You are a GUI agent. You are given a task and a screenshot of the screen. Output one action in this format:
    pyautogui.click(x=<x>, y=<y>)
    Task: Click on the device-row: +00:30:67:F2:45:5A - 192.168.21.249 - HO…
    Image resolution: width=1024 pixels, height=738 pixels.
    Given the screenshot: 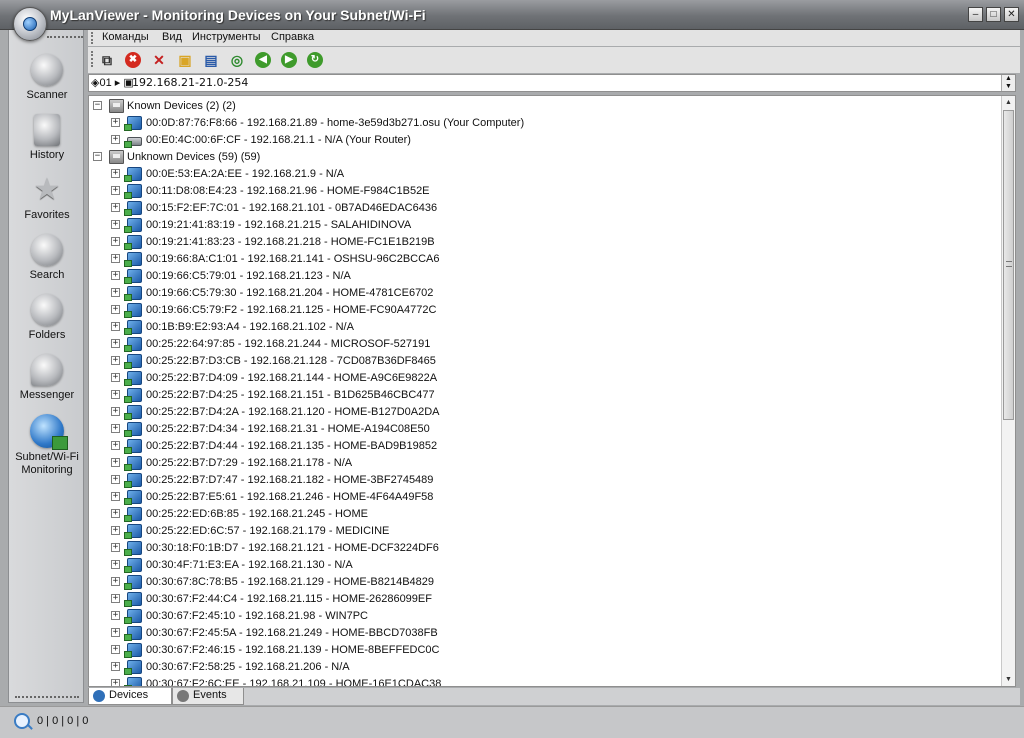 What is the action you would take?
    pyautogui.click(x=544, y=633)
    